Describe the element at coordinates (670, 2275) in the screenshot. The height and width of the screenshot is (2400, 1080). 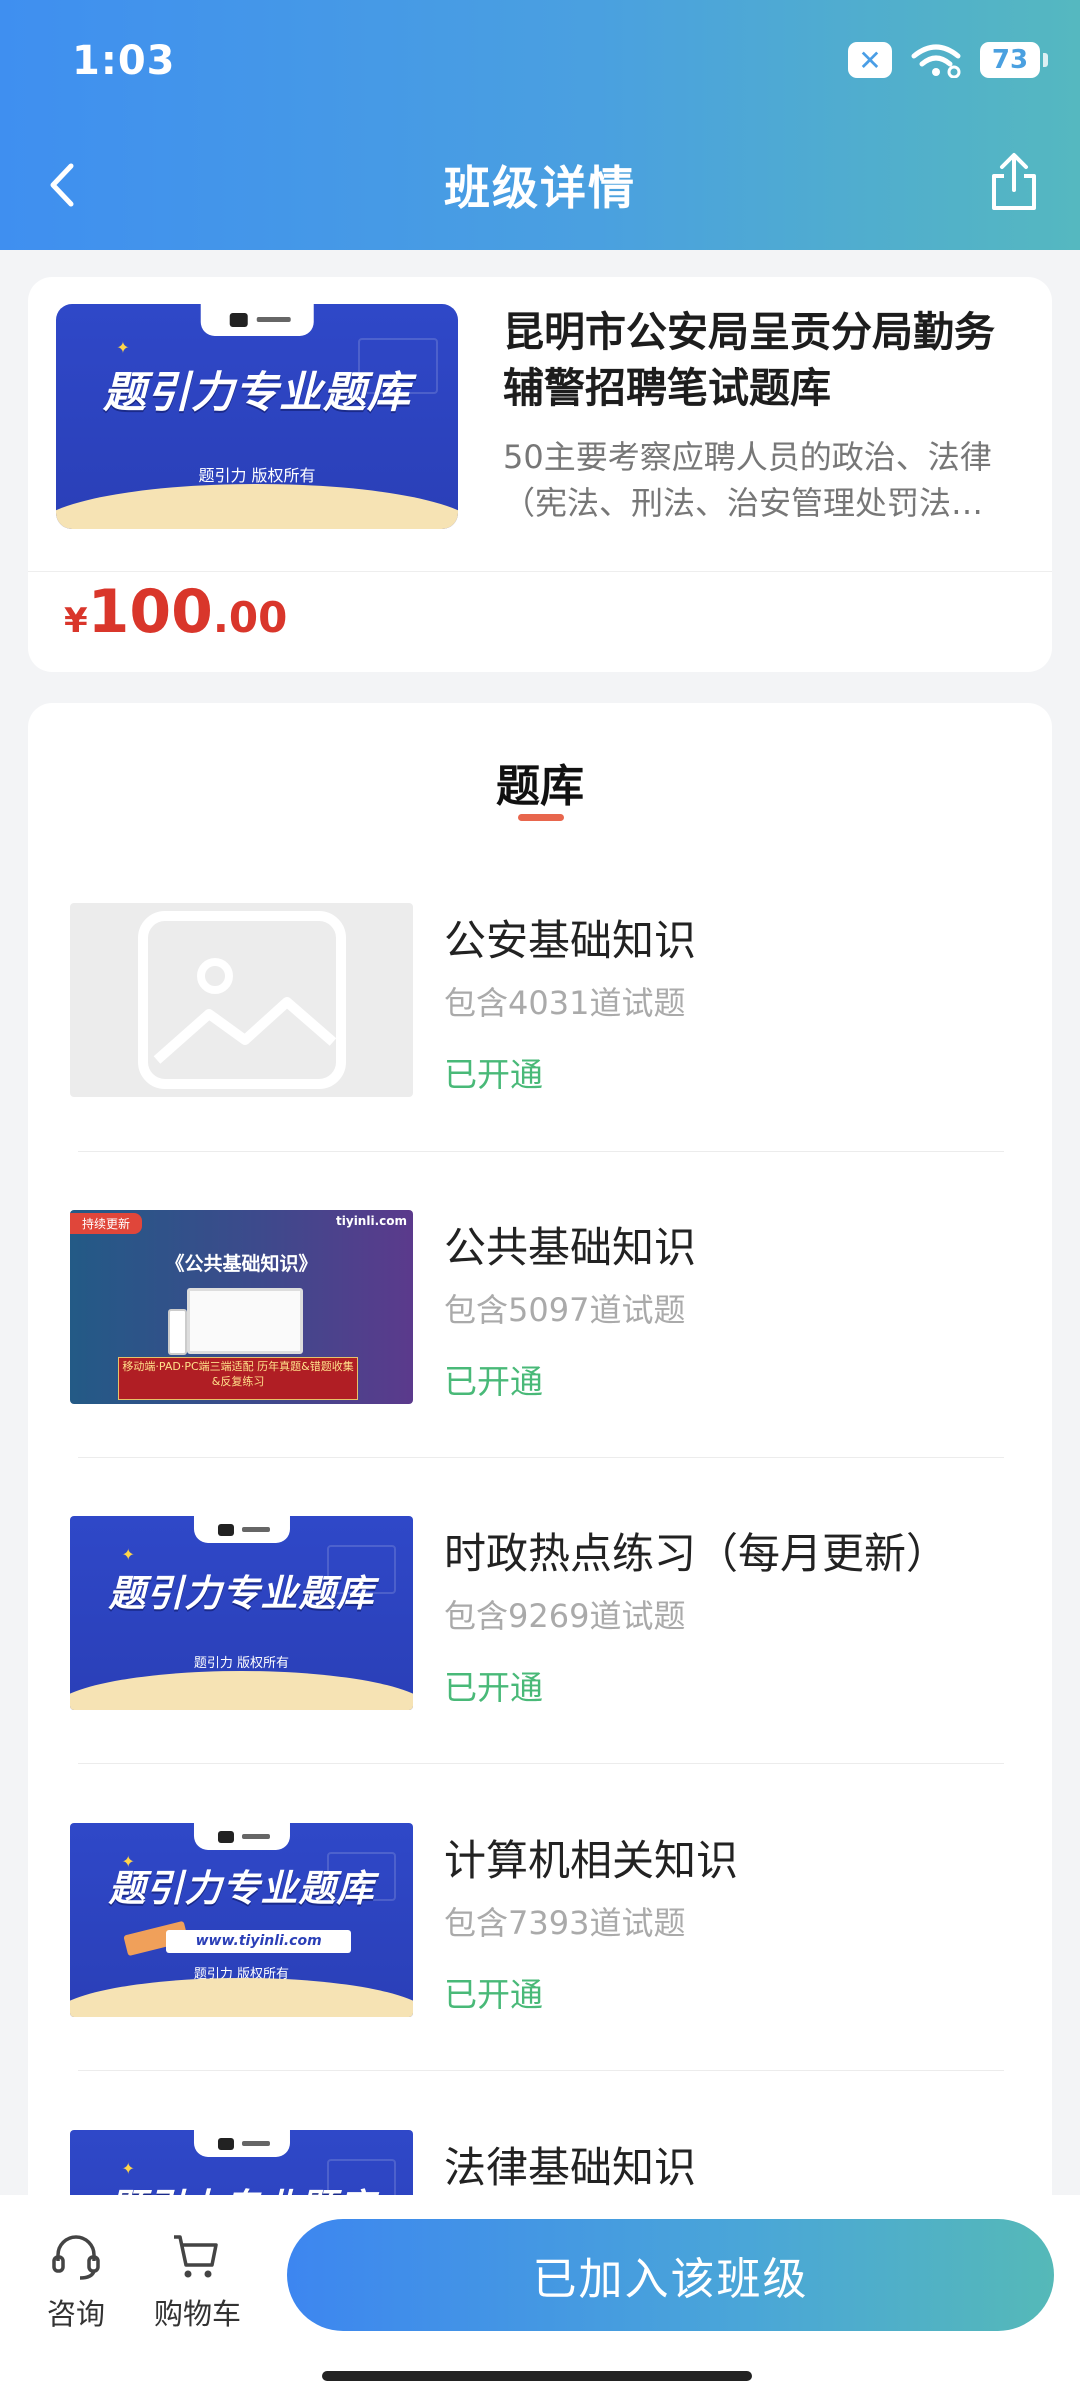
I see `joined-class-button: 已加入该班级` at that location.